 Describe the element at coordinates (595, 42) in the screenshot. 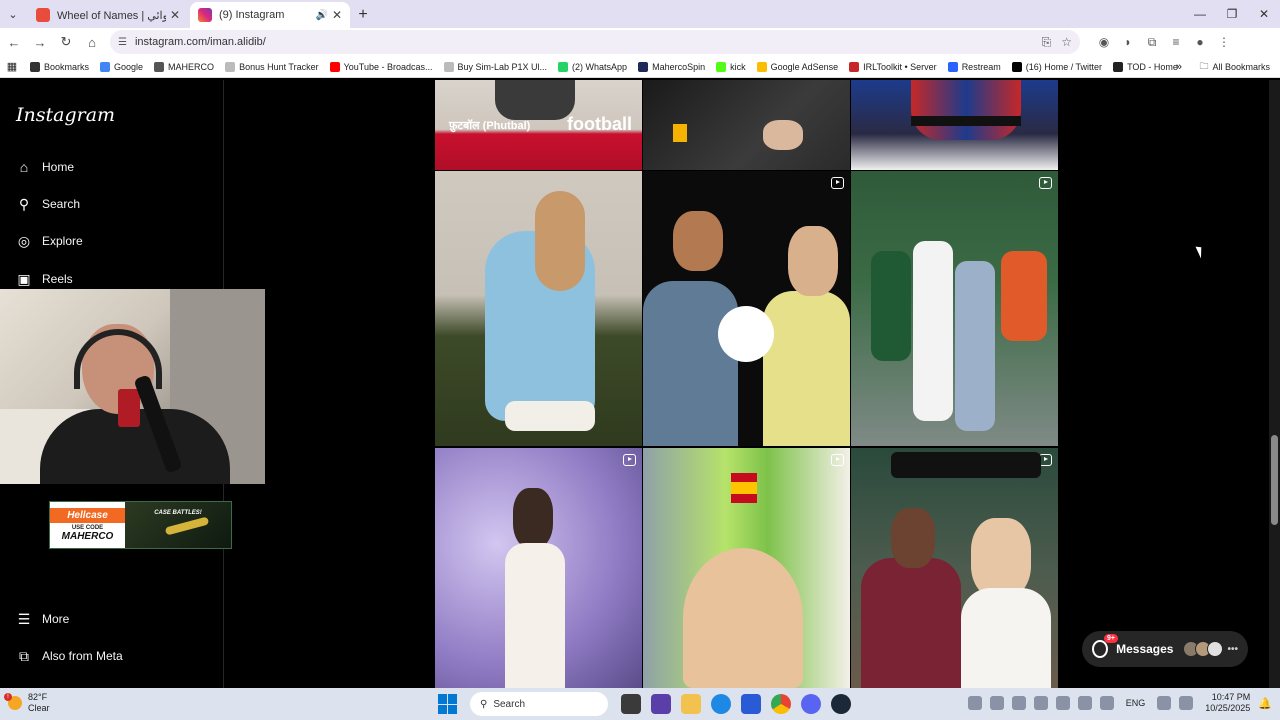

I see `url-input: ☰ instagram.com/iman.alidib/ ⎘ ☆` at that location.